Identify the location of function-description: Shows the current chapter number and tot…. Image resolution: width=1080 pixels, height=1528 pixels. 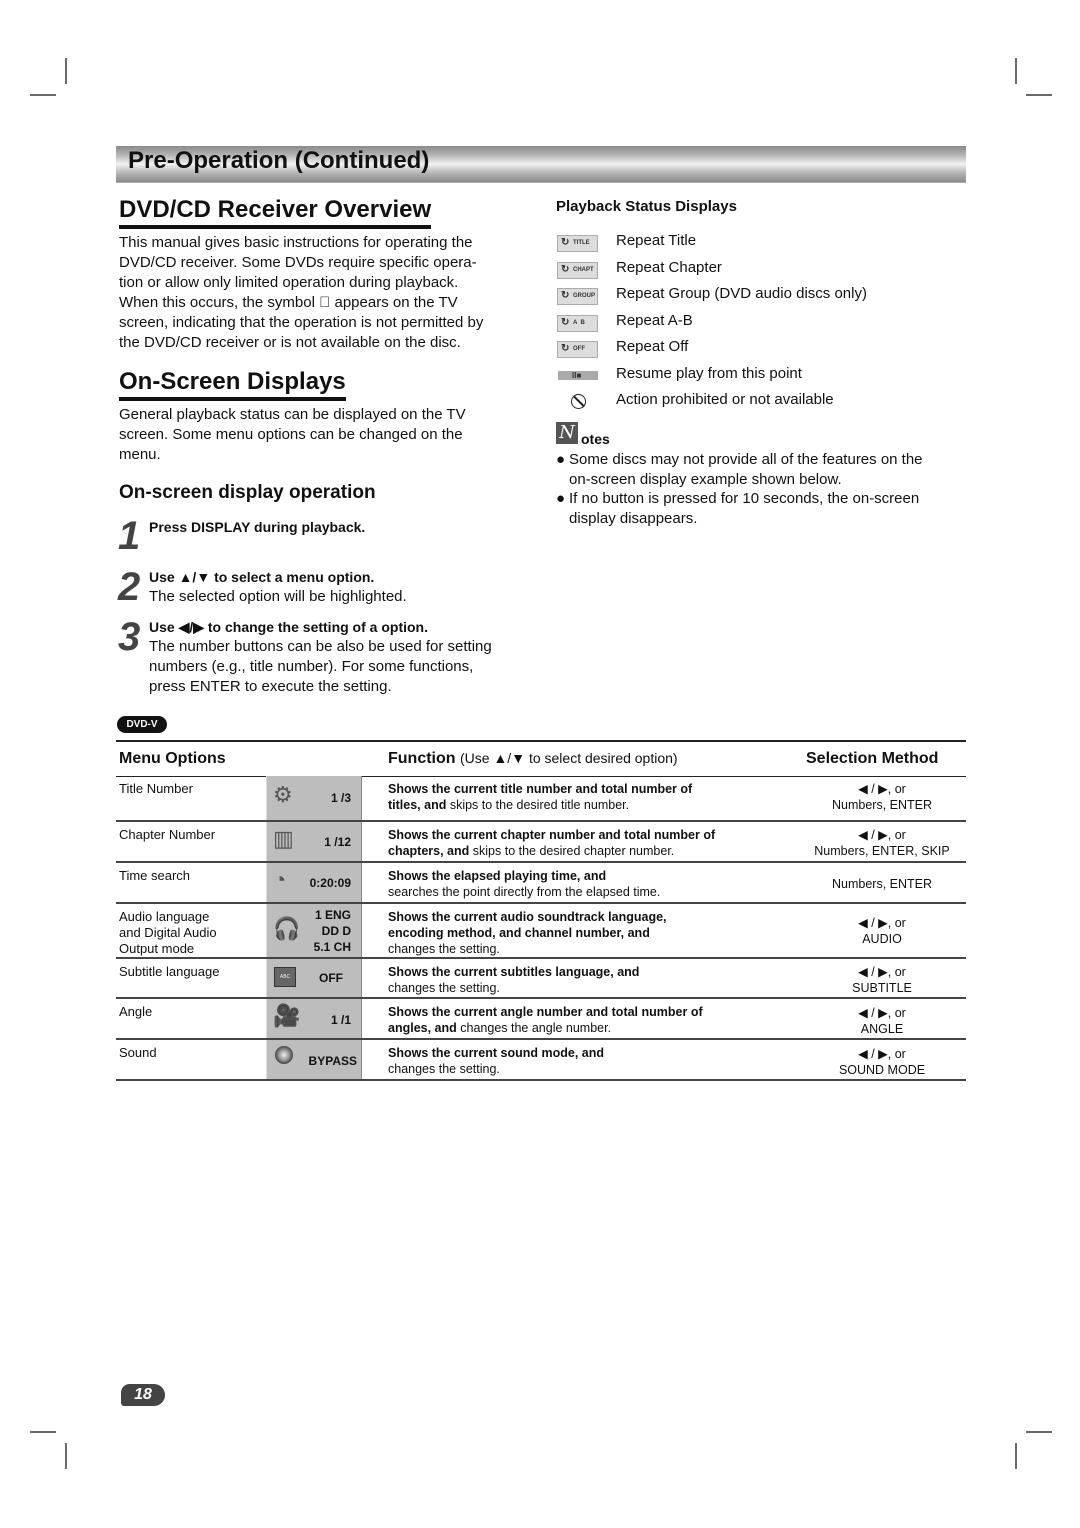
(552, 843).